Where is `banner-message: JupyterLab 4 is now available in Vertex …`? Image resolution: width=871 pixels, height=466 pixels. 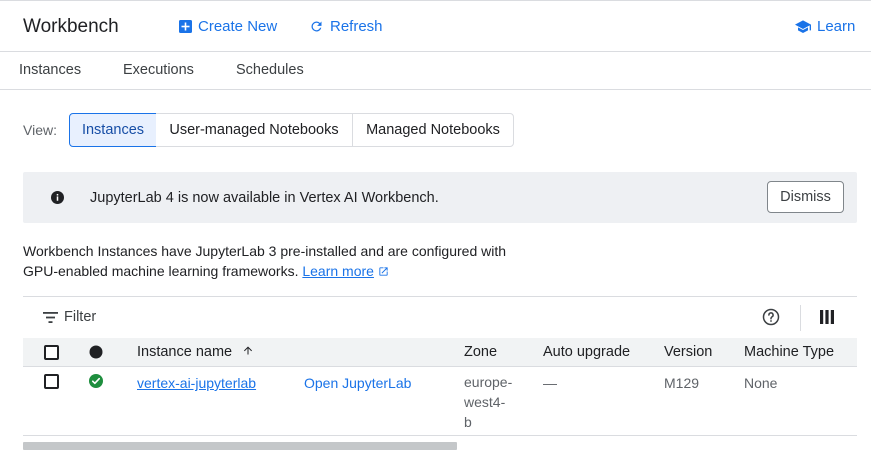 banner-message: JupyterLab 4 is now available in Vertex … is located at coordinates (264, 198).